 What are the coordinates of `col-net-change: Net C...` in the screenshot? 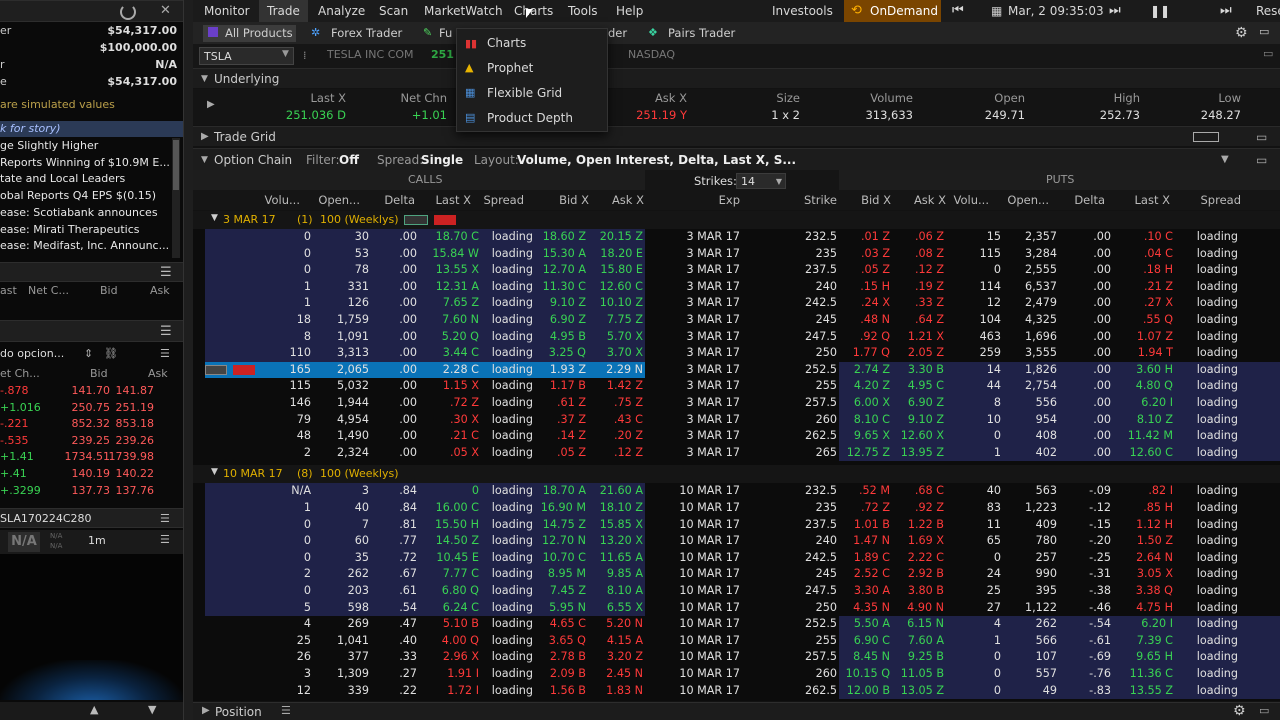 It's located at (48, 291).